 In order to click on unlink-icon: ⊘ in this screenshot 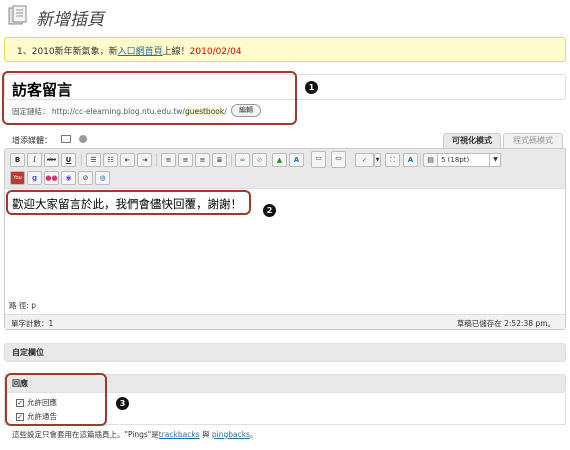, I will do `click(259, 160)`.